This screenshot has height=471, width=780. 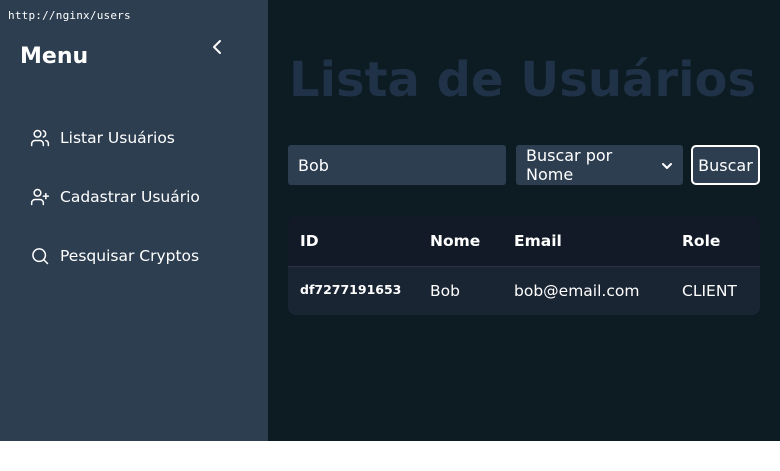 I want to click on chevron-left-icon, so click(x=217, y=49).